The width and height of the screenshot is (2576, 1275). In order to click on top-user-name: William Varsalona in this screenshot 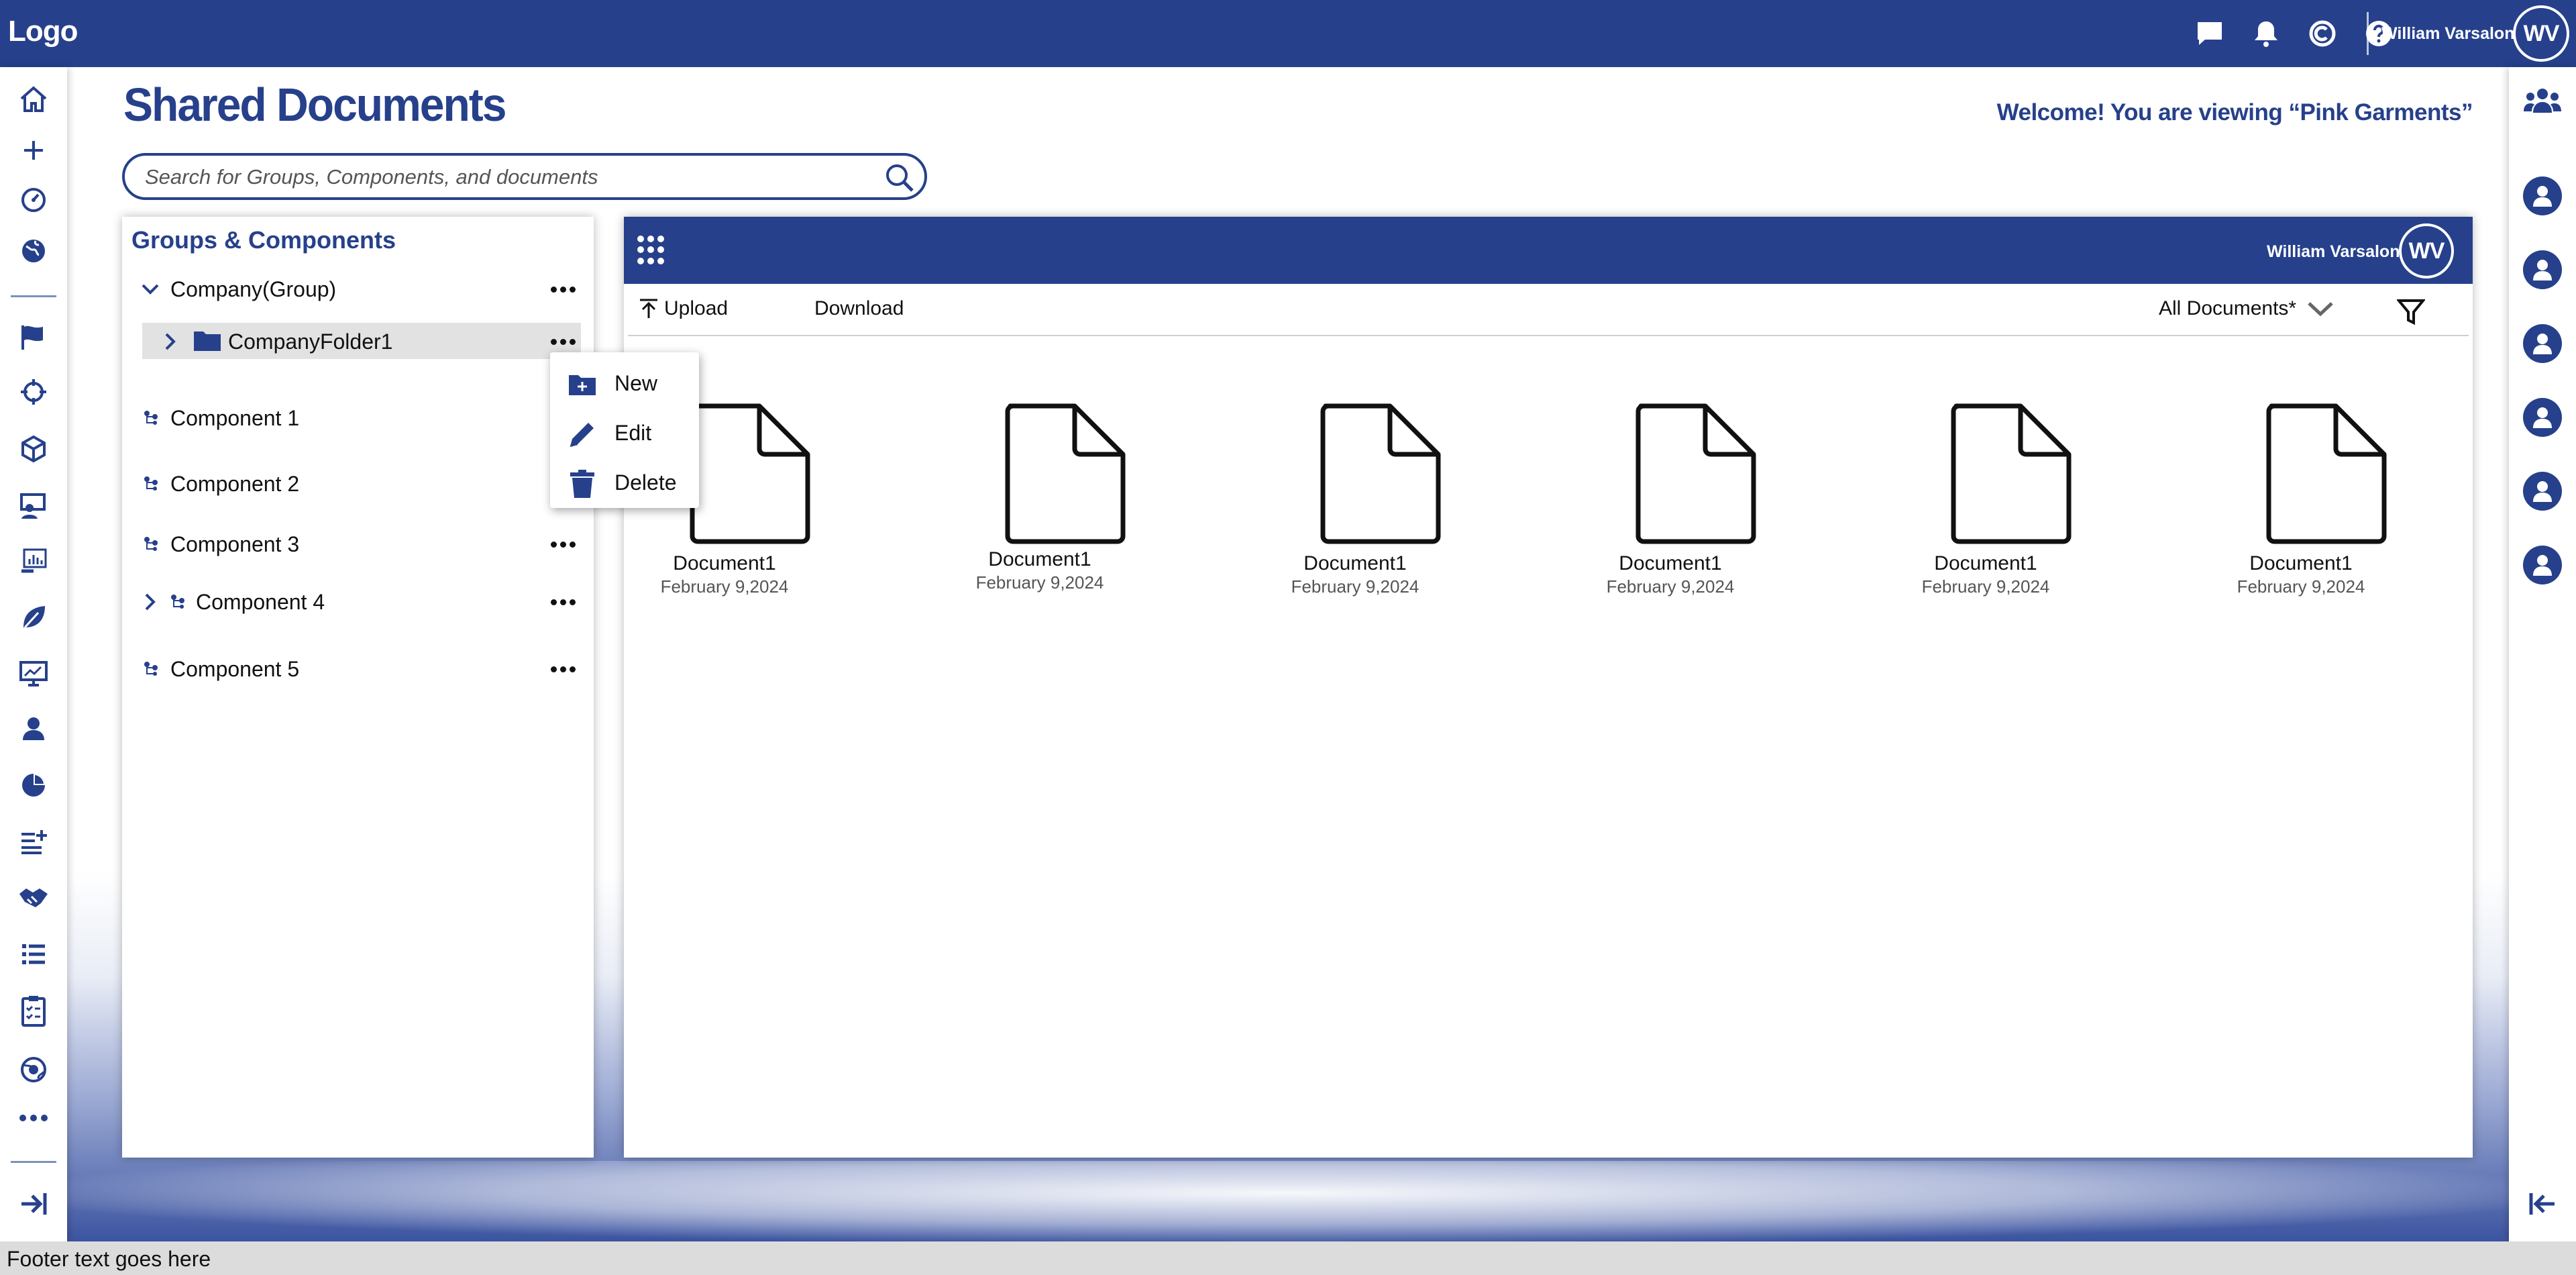, I will do `click(2452, 34)`.